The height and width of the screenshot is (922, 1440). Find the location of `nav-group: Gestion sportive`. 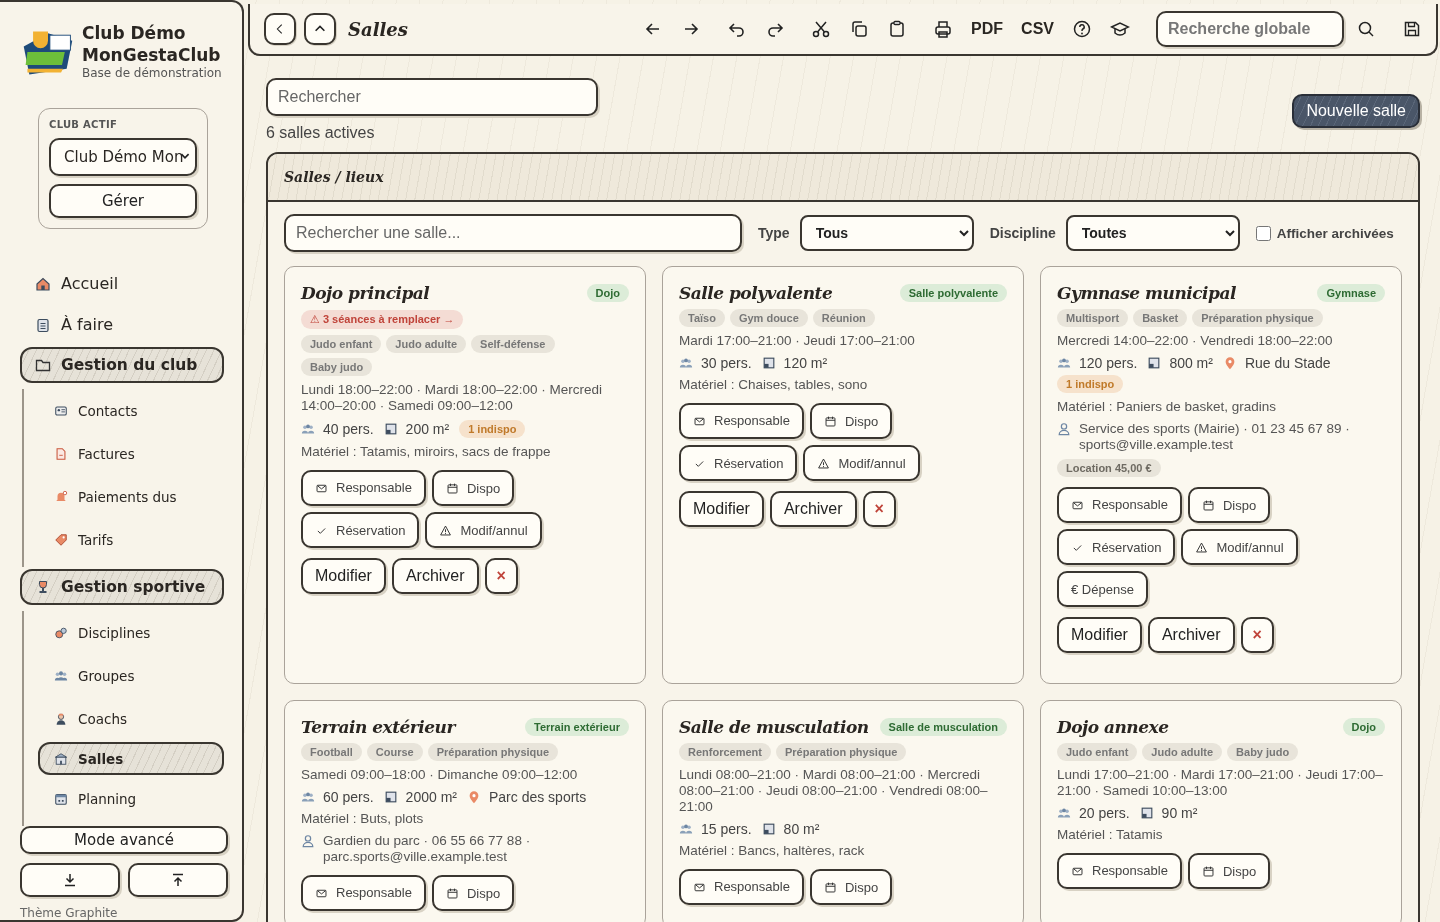

nav-group: Gestion sportive is located at coordinates (122, 587).